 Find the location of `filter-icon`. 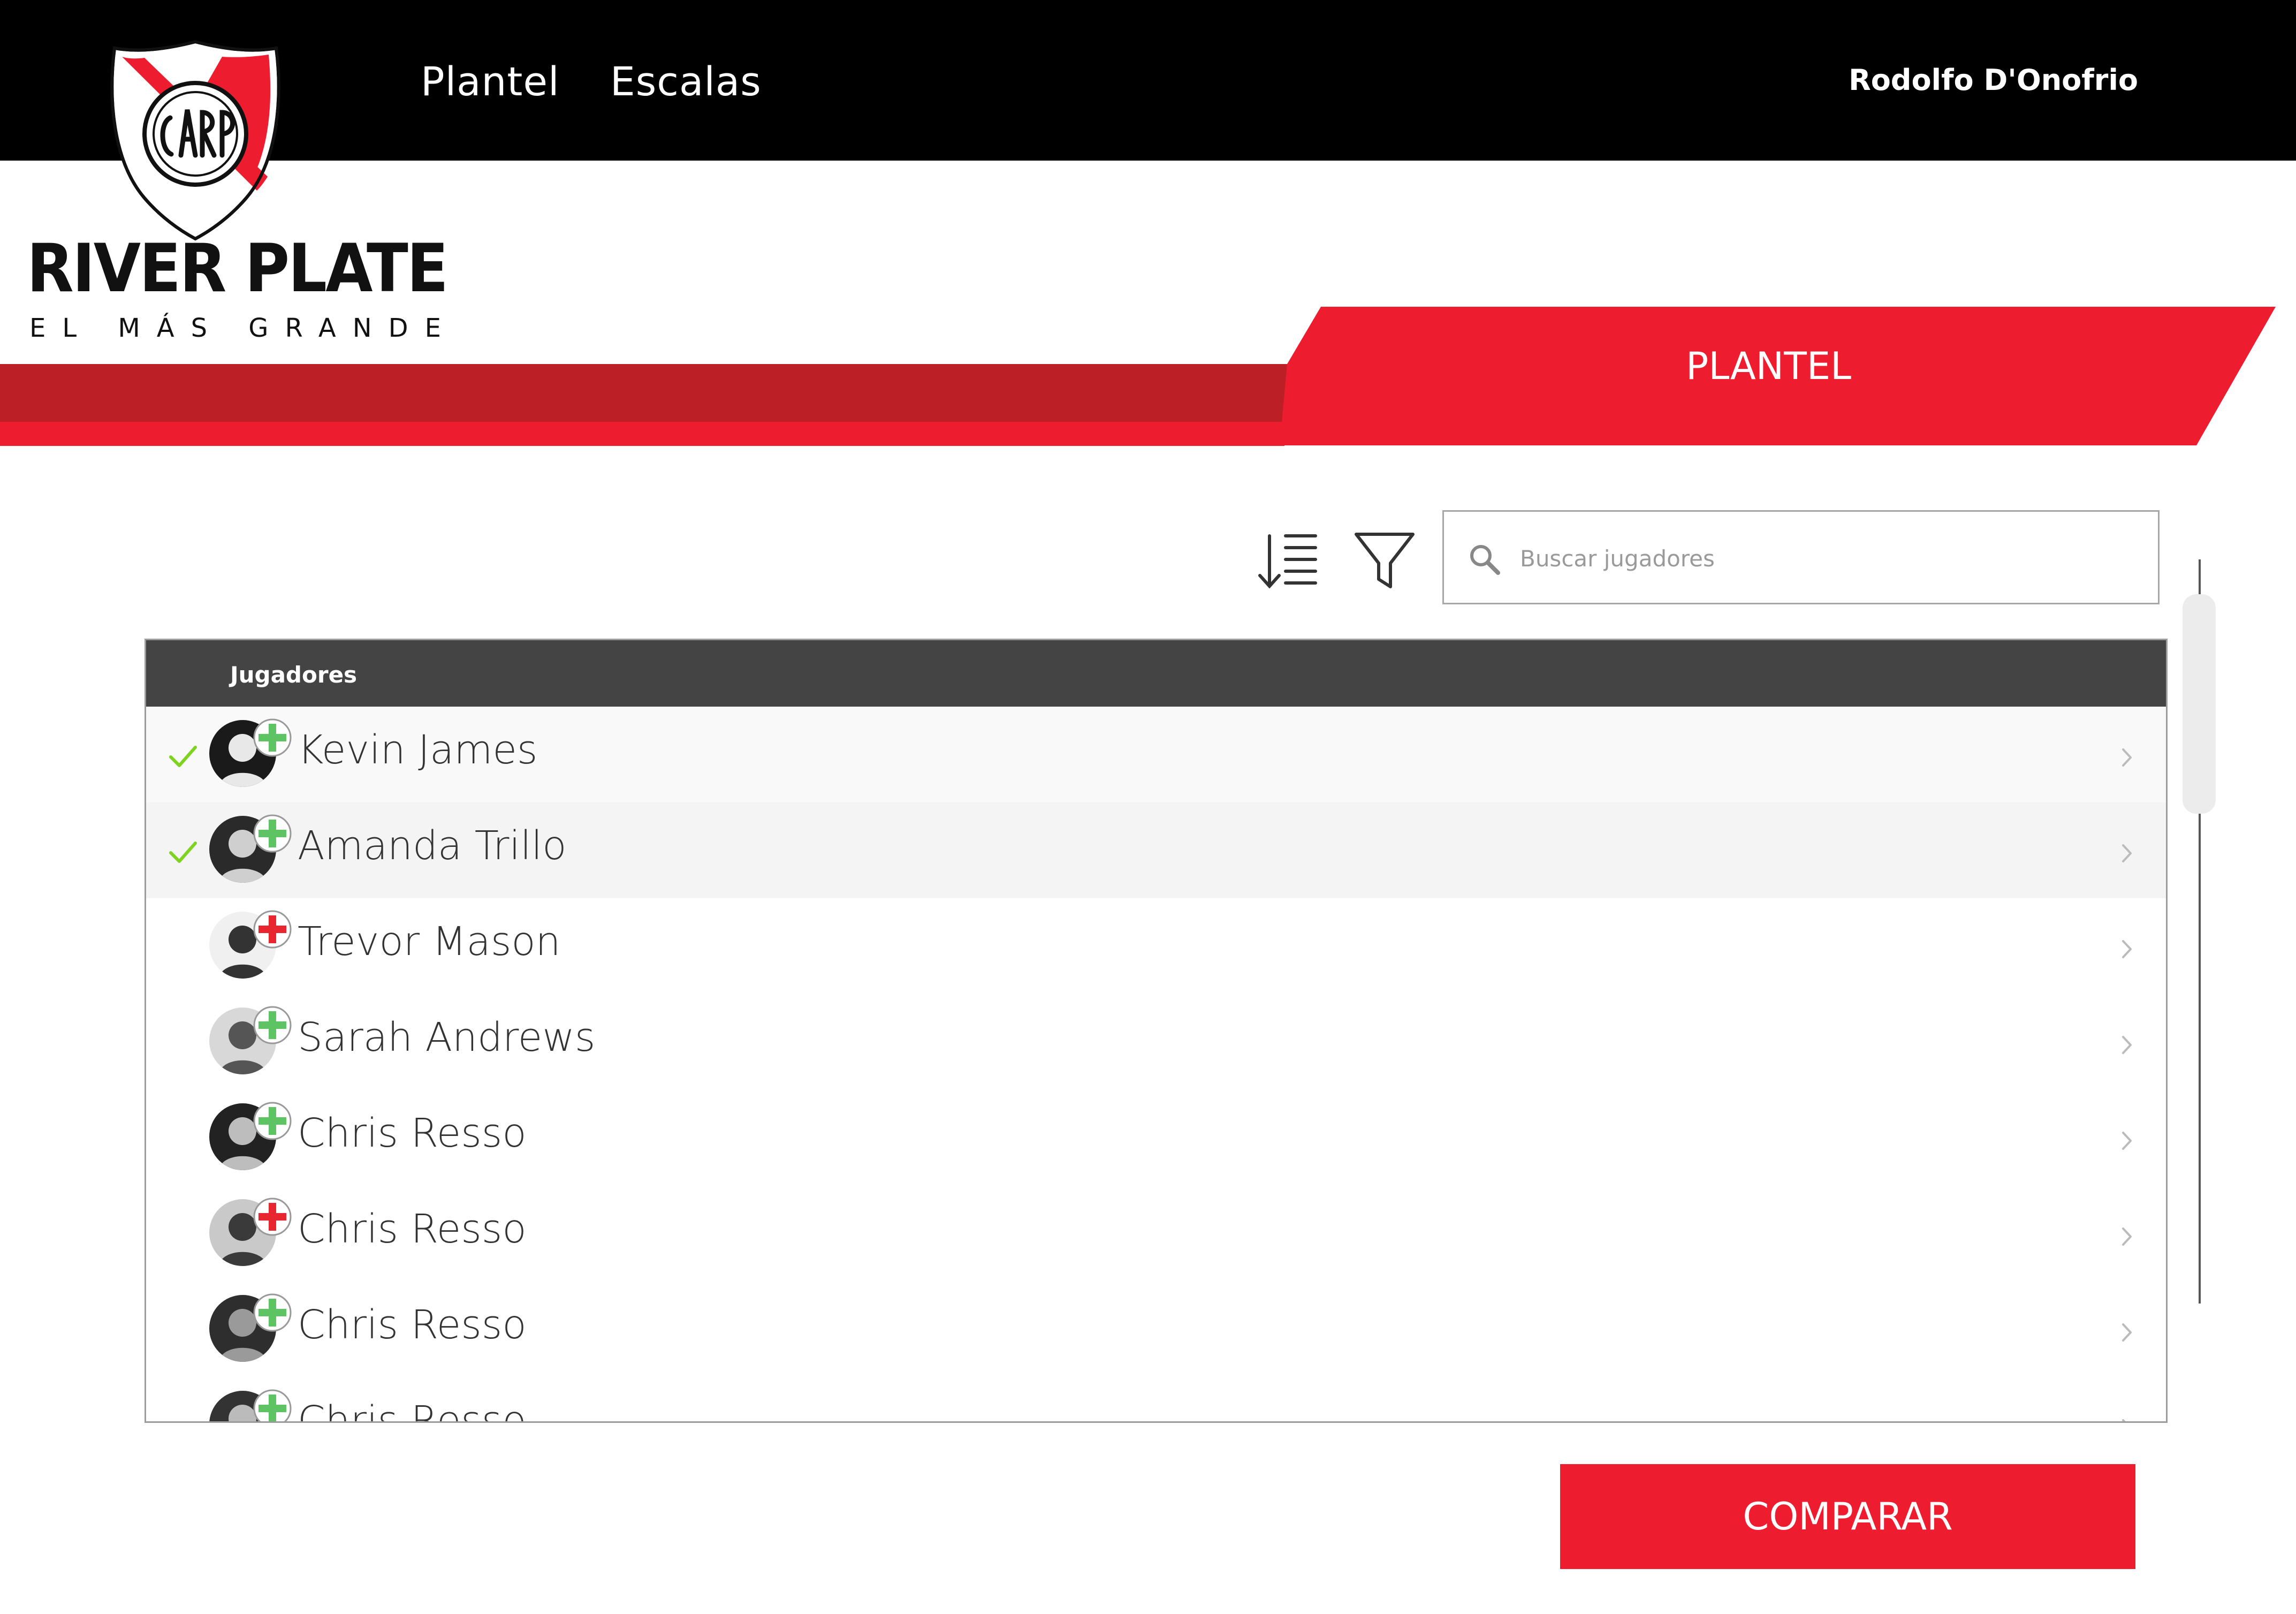

filter-icon is located at coordinates (1384, 561).